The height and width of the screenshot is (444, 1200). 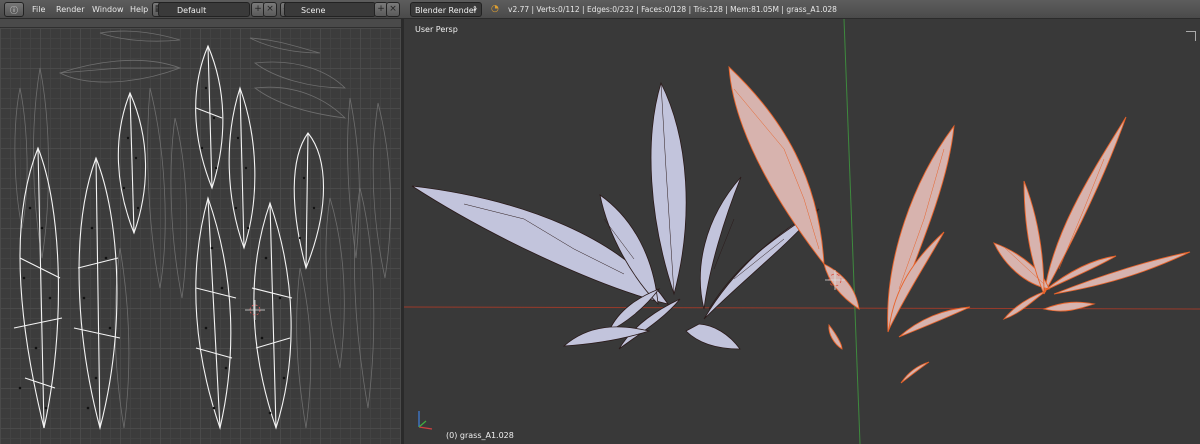 I want to click on scene-field: Scene, so click(x=330, y=9).